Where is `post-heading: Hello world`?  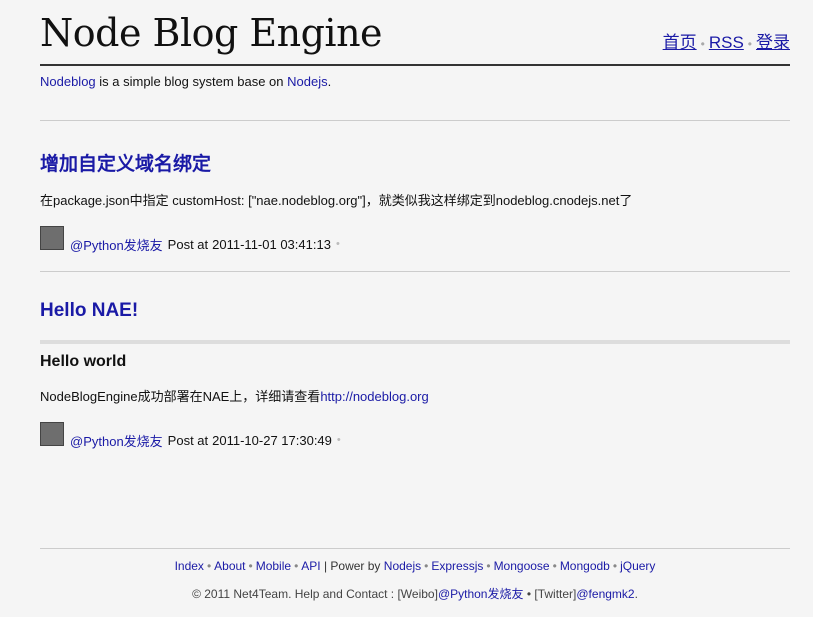
post-heading: Hello world is located at coordinates (83, 361).